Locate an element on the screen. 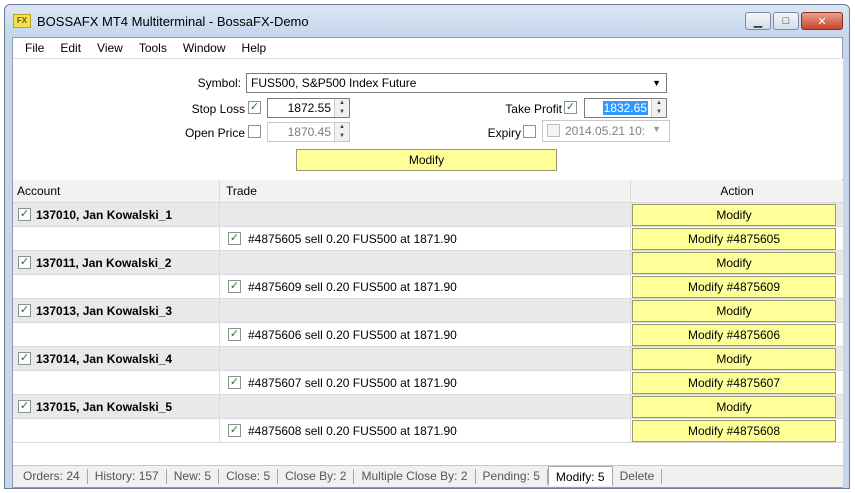  trade-modify-button: Modify #4875606 is located at coordinates (734, 335).